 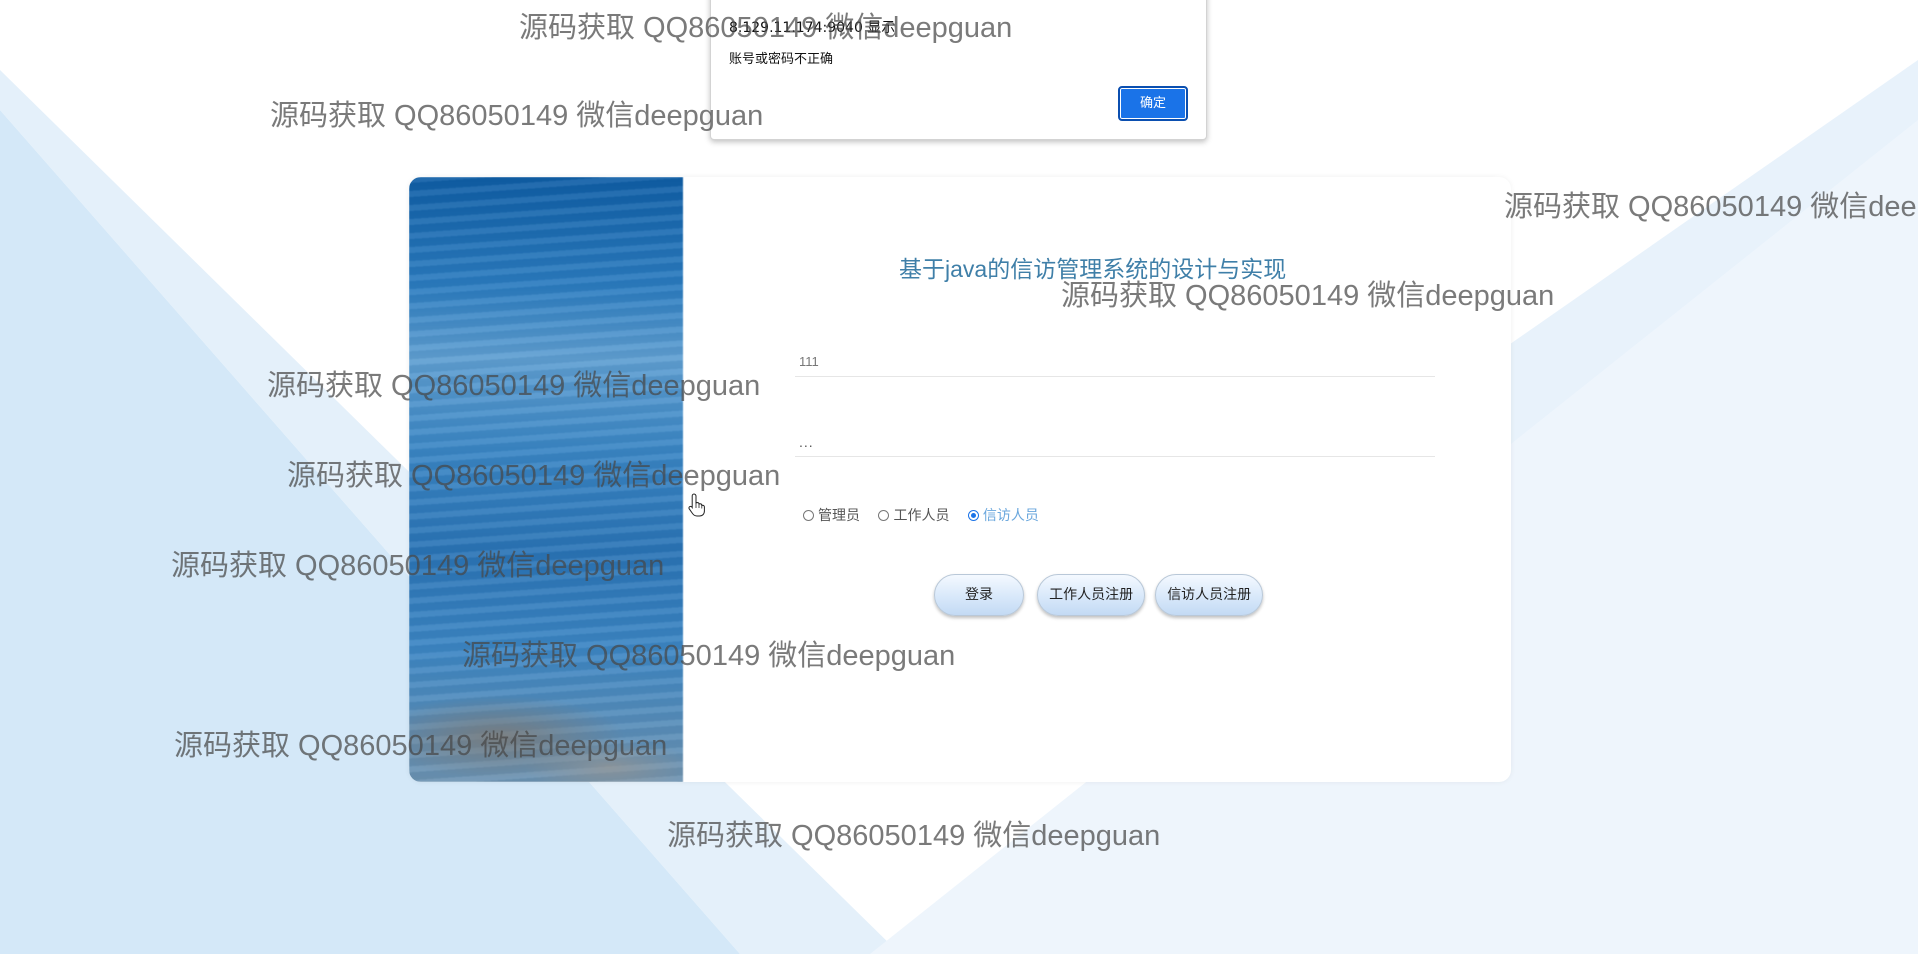 I want to click on petitioner-register-button: 信访人员注册, so click(x=1209, y=595).